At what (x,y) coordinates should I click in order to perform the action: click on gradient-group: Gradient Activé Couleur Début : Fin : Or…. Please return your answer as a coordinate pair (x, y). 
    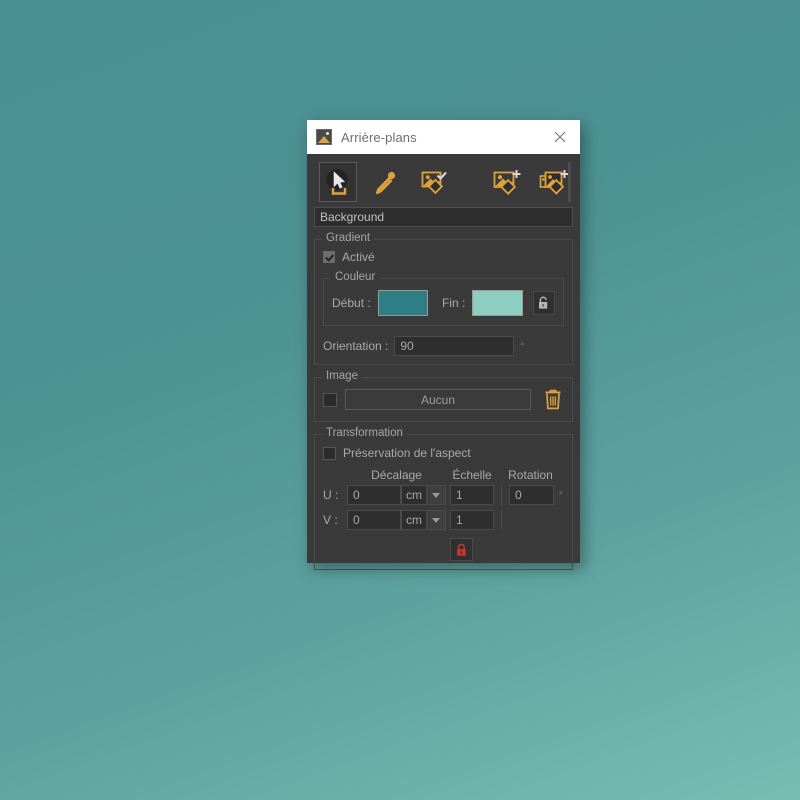
    Looking at the image, I should click on (443, 298).